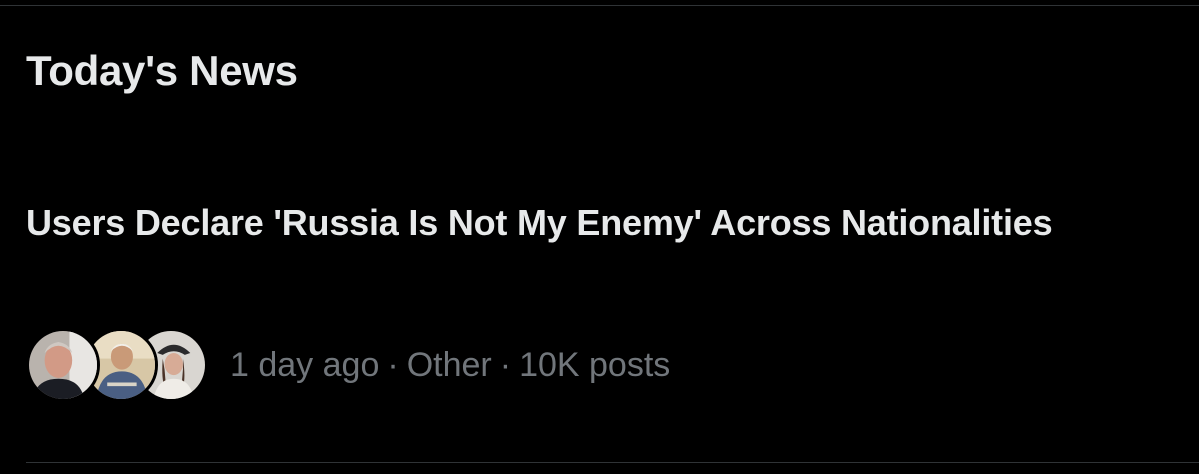 The image size is (1199, 474). What do you see at coordinates (595, 365) in the screenshot?
I see `news-post-count: 10K posts` at bounding box center [595, 365].